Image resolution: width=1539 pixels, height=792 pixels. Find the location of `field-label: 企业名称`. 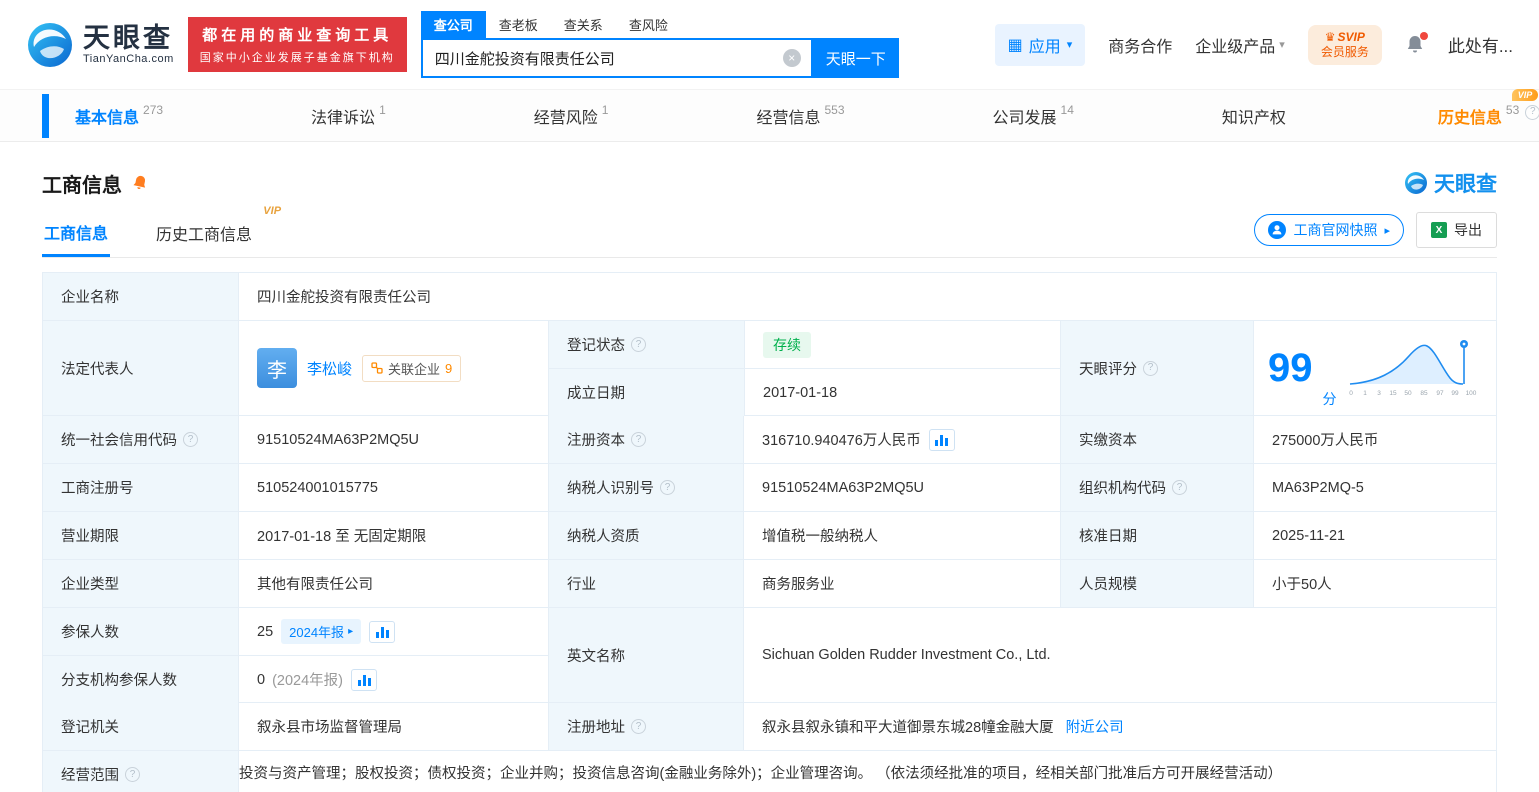

field-label: 企业名称 is located at coordinates (140, 296).